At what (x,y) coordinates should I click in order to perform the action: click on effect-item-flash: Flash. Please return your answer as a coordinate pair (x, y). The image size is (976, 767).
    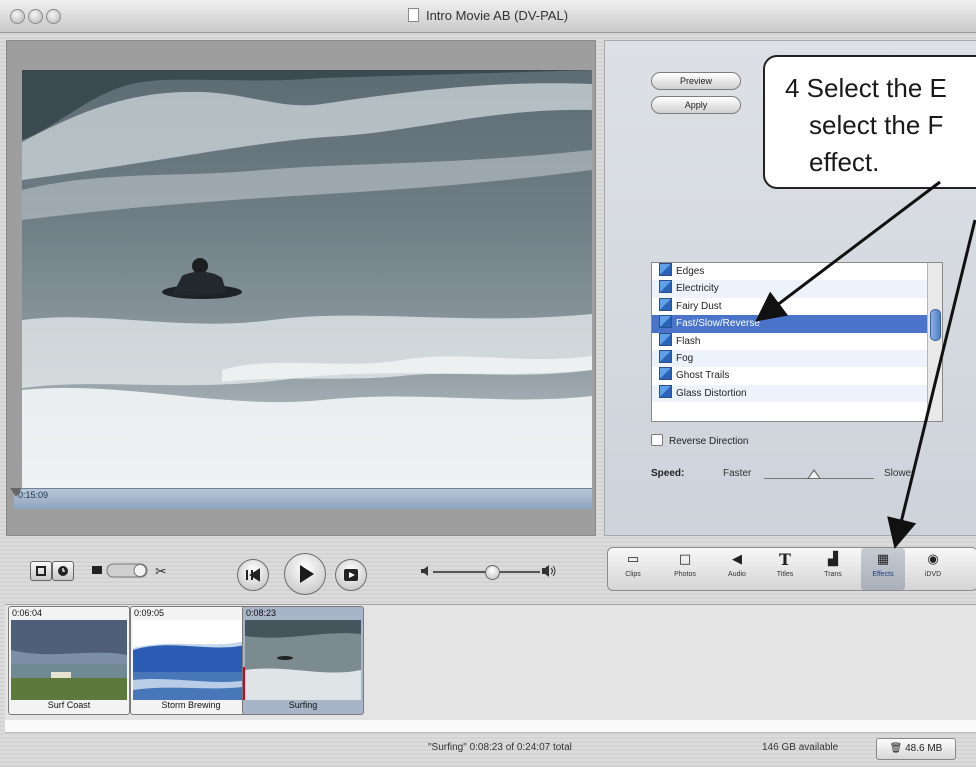
    Looking at the image, I should click on (797, 341).